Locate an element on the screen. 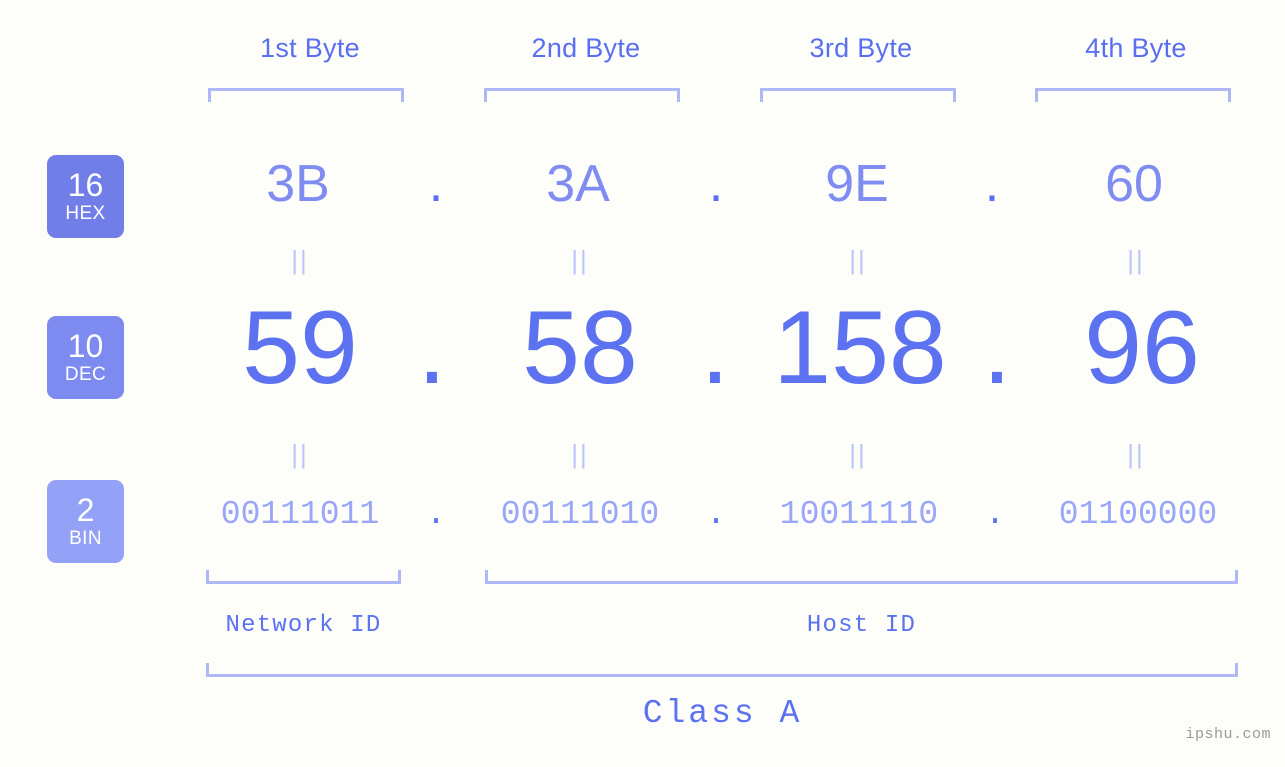 The image size is (1285, 767). byte-header-4: 4th Byte is located at coordinates (1136, 48).